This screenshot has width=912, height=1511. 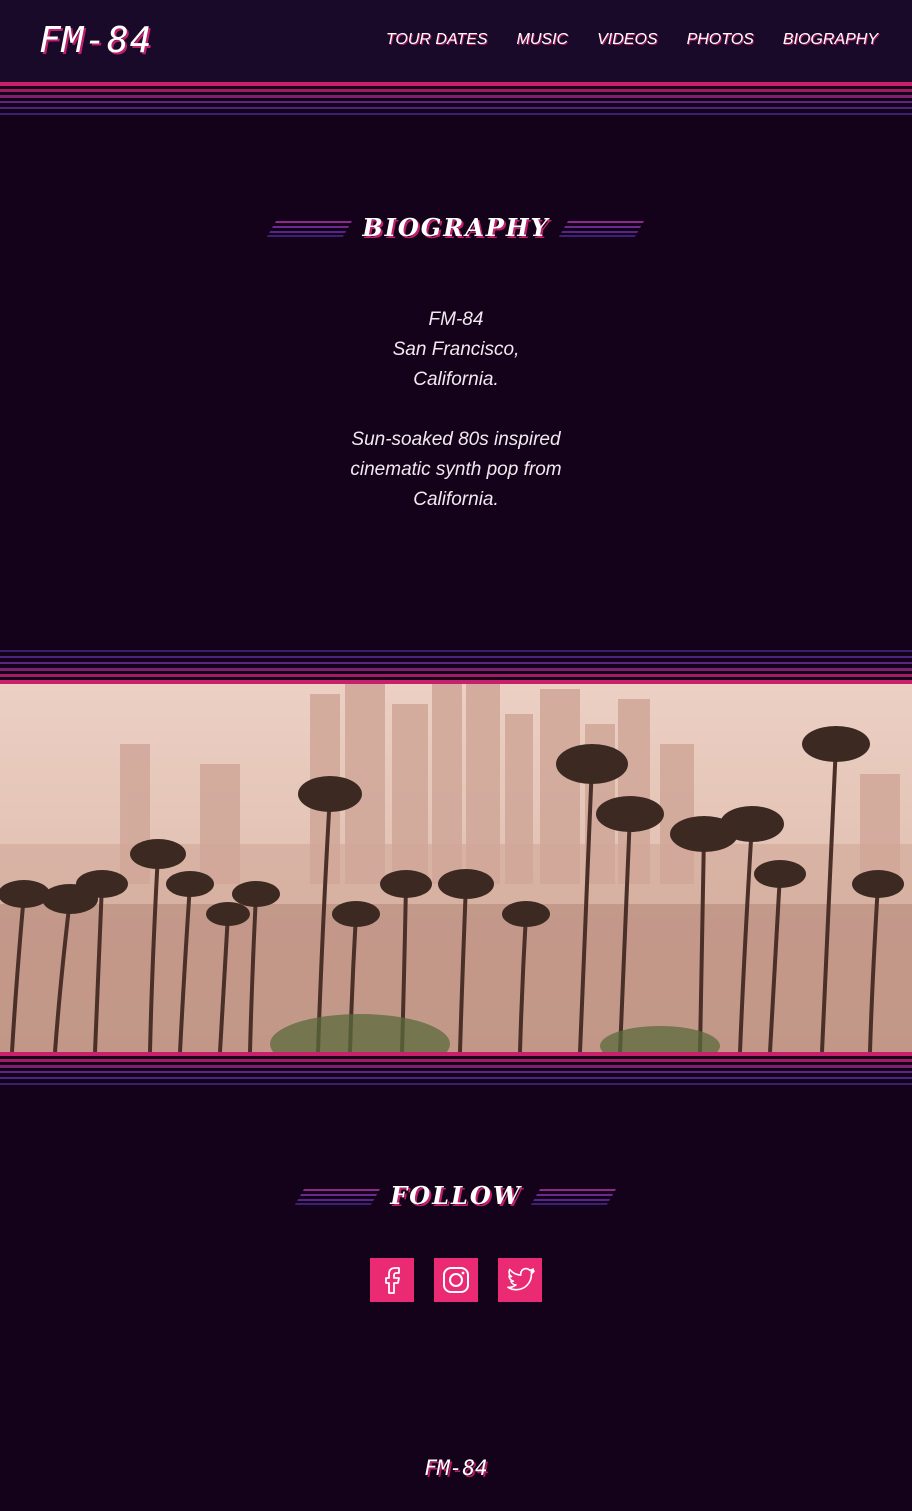 What do you see at coordinates (456, 1468) in the screenshot?
I see `footer-logo: FM-84` at bounding box center [456, 1468].